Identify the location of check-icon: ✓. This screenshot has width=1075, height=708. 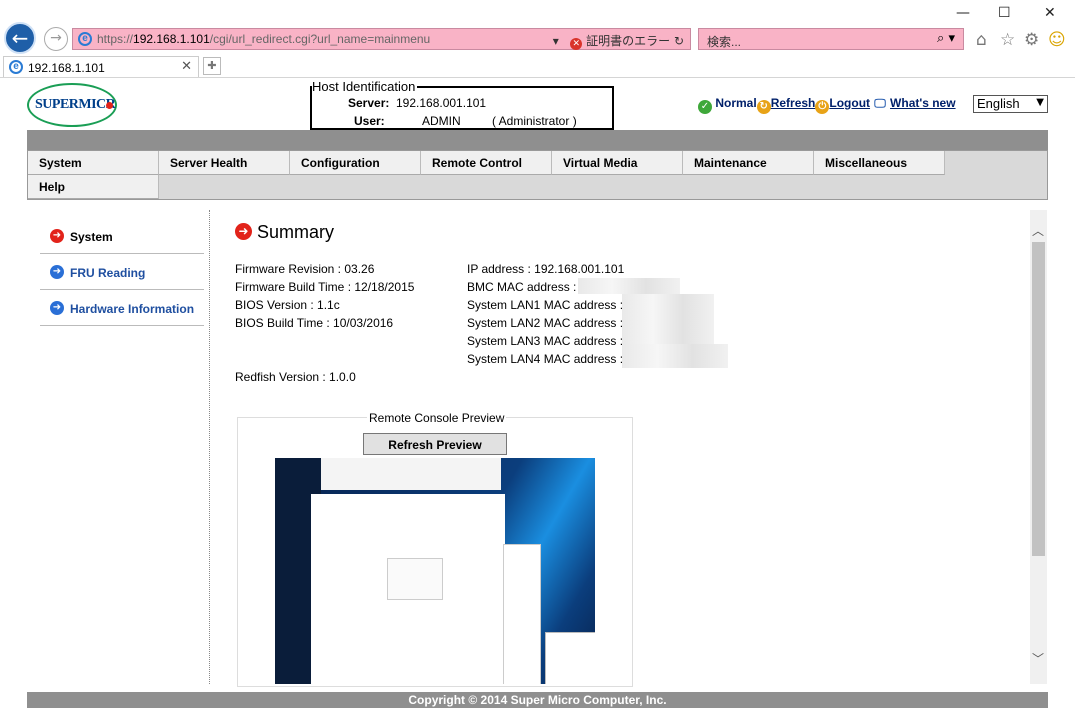
(705, 107).